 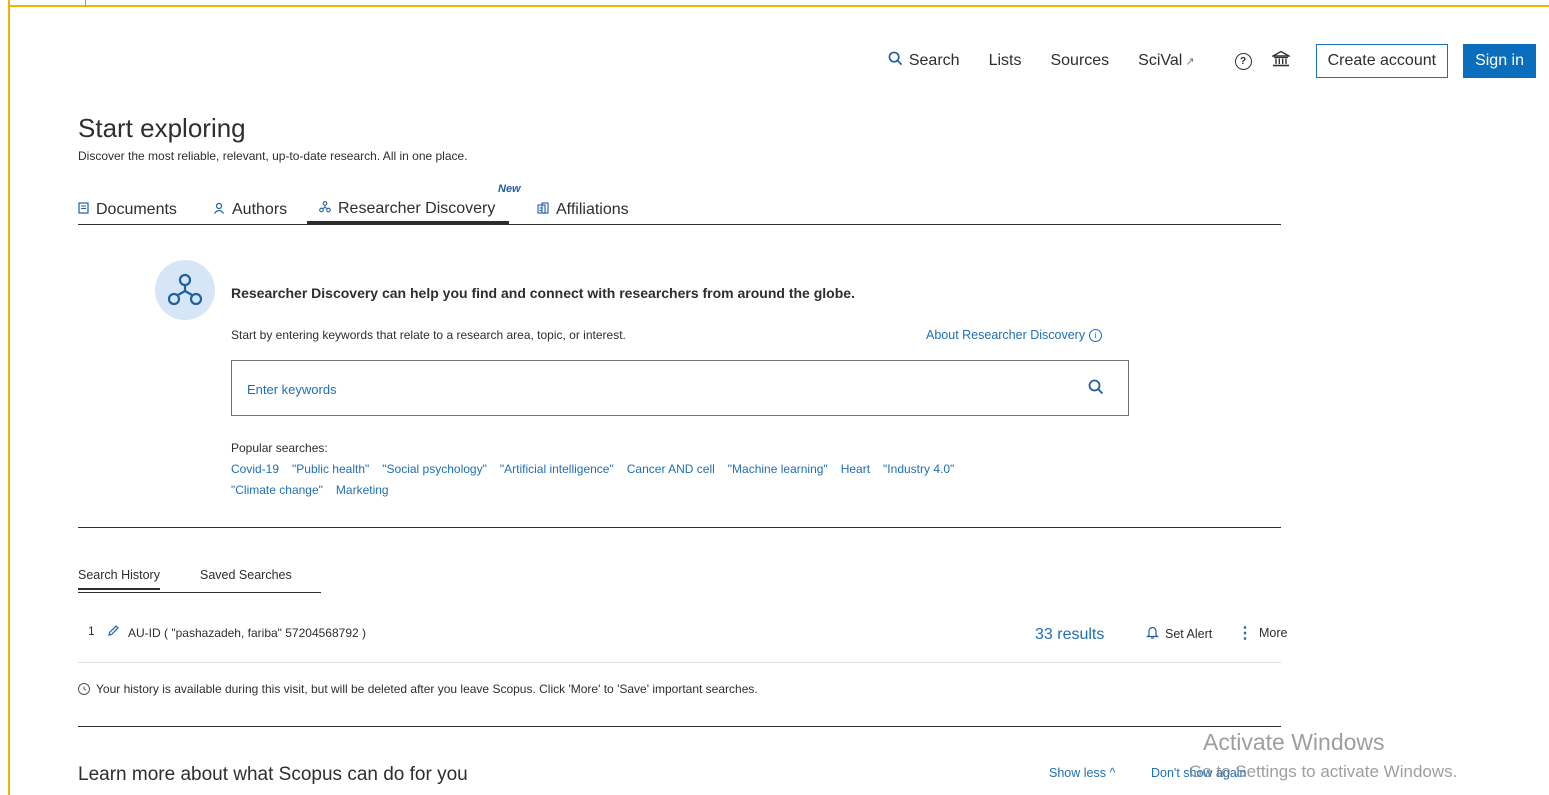 What do you see at coordinates (1190, 61) in the screenshot?
I see `external-link-icon: ↗` at bounding box center [1190, 61].